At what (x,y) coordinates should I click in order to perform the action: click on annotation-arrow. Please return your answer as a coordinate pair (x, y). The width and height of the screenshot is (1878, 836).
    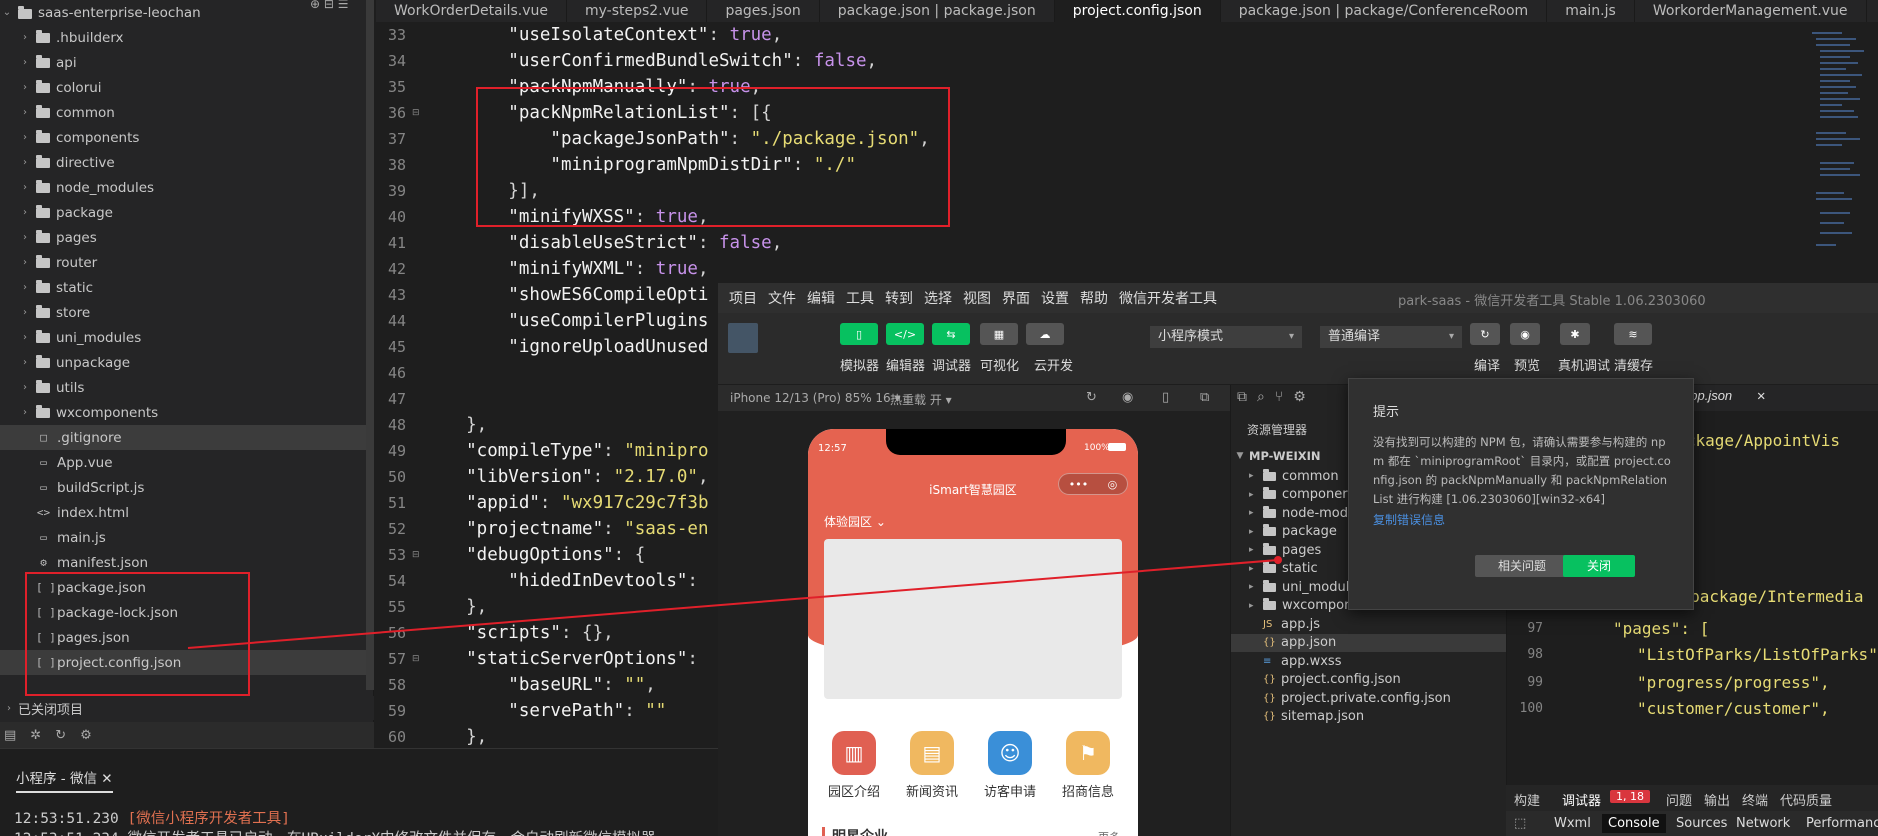
    Looking at the image, I should click on (734, 602).